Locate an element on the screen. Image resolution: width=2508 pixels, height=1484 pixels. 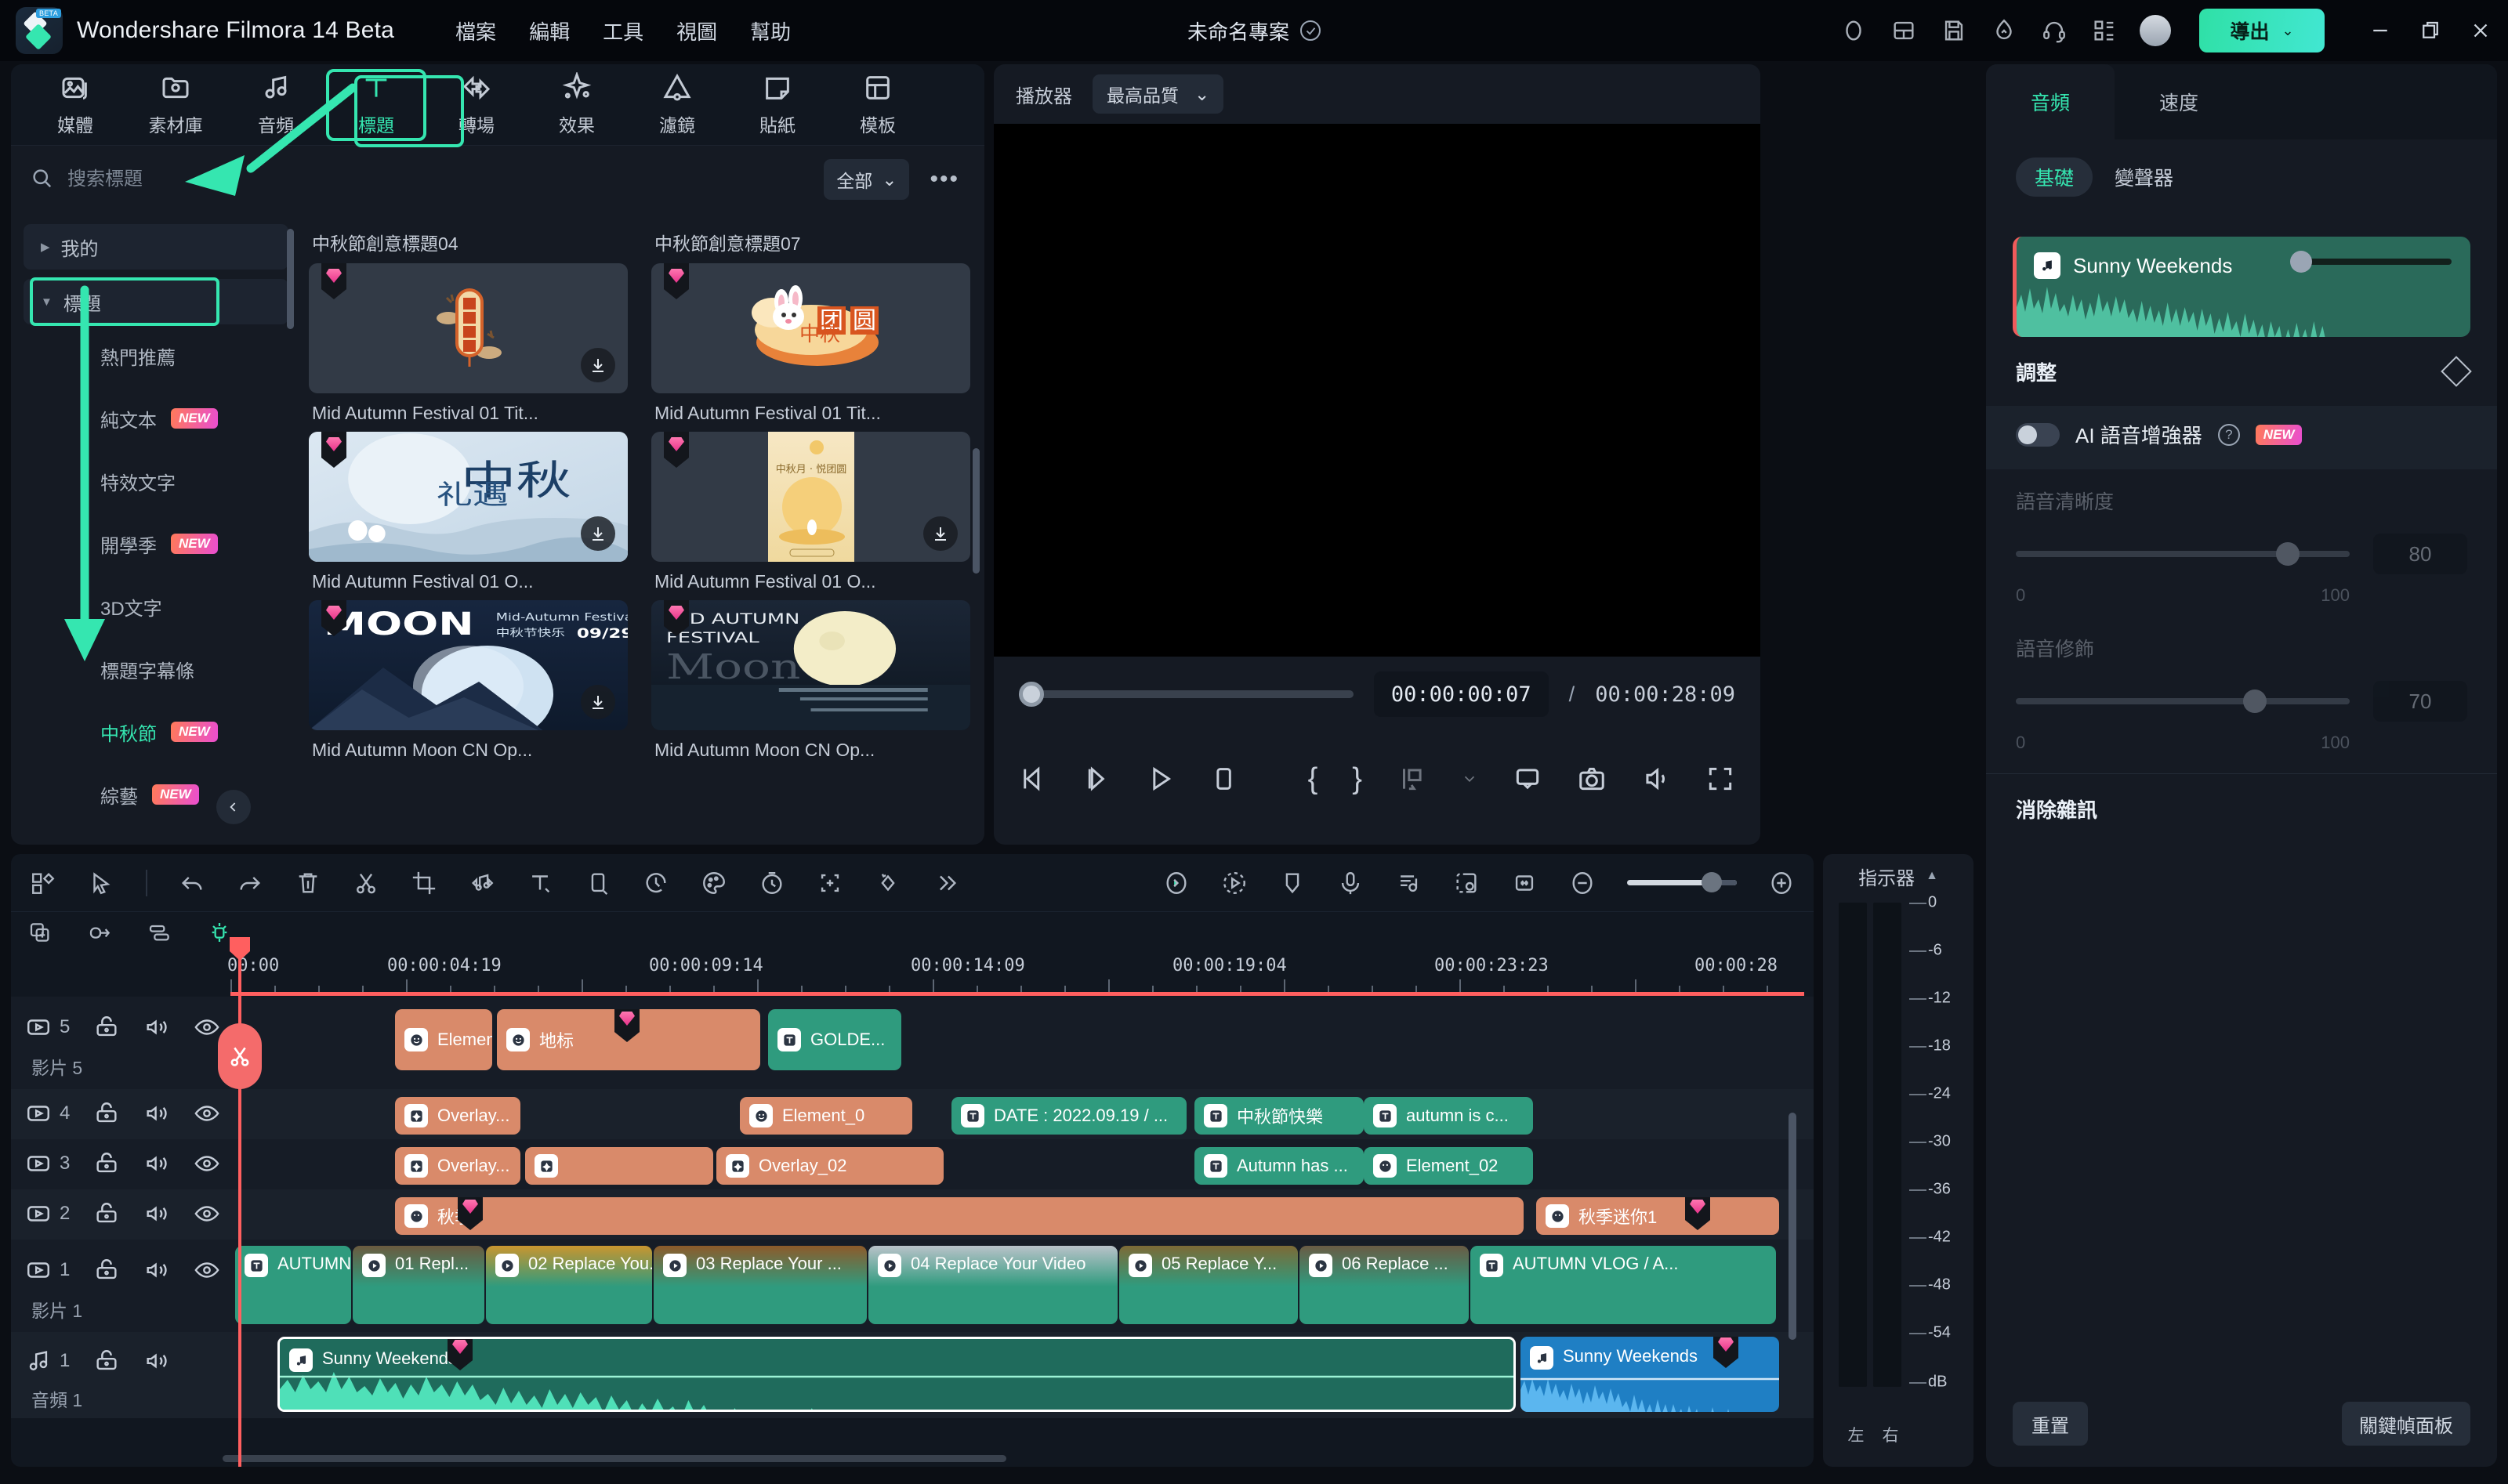
template-thumbnail: 团 圆 中秋 is located at coordinates (810, 328).